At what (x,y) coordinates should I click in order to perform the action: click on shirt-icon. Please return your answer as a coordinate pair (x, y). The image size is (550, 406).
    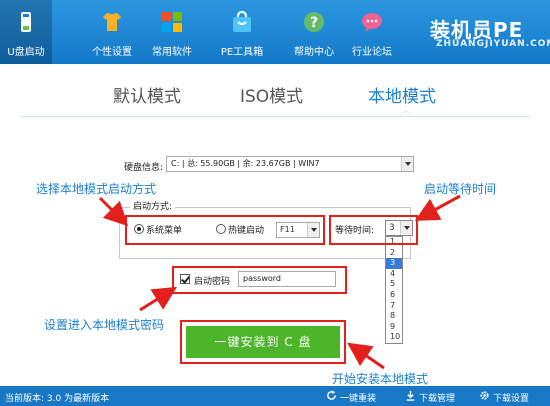
    Looking at the image, I should click on (112, 22).